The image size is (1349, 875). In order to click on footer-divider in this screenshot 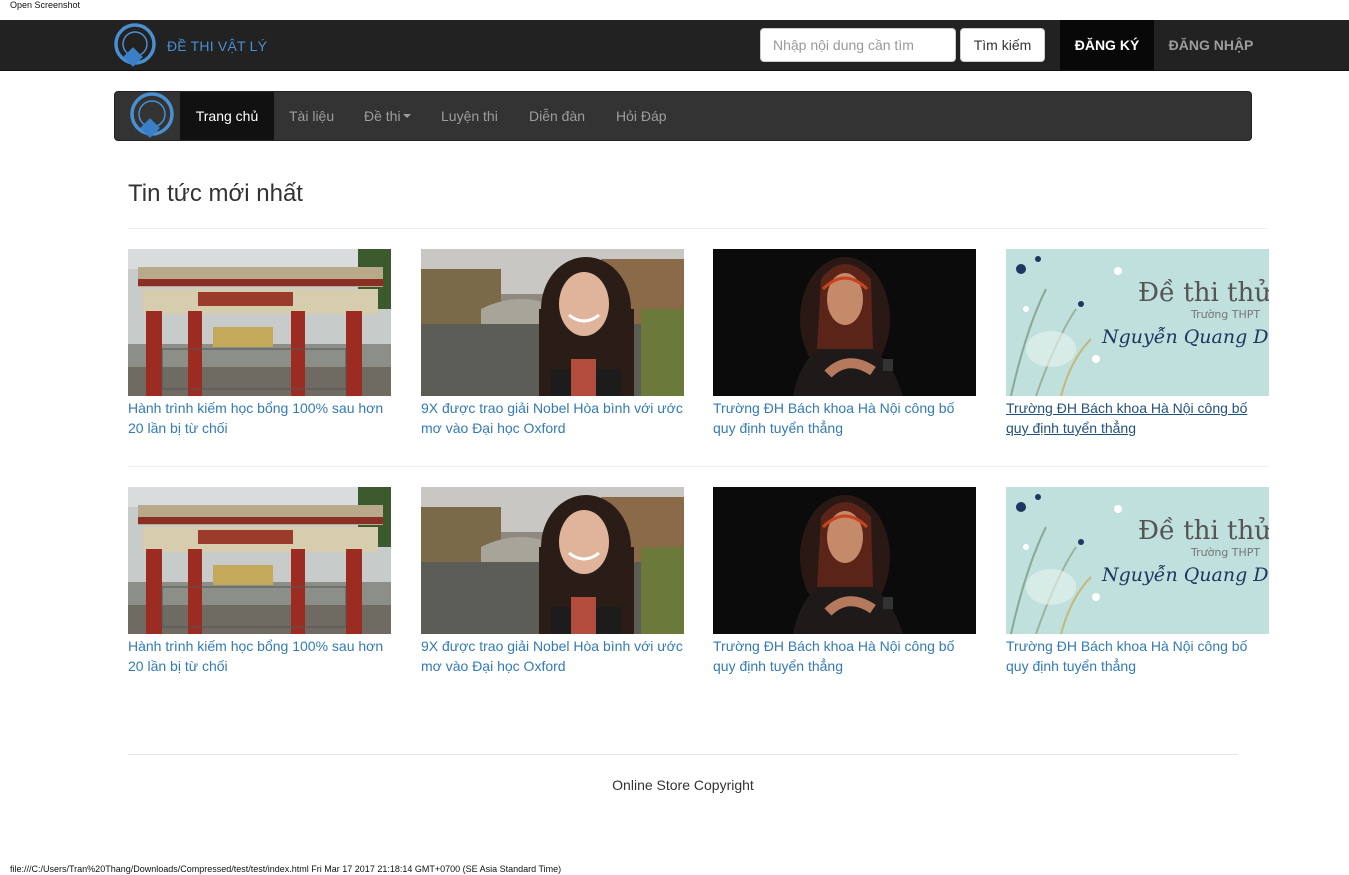, I will do `click(683, 754)`.